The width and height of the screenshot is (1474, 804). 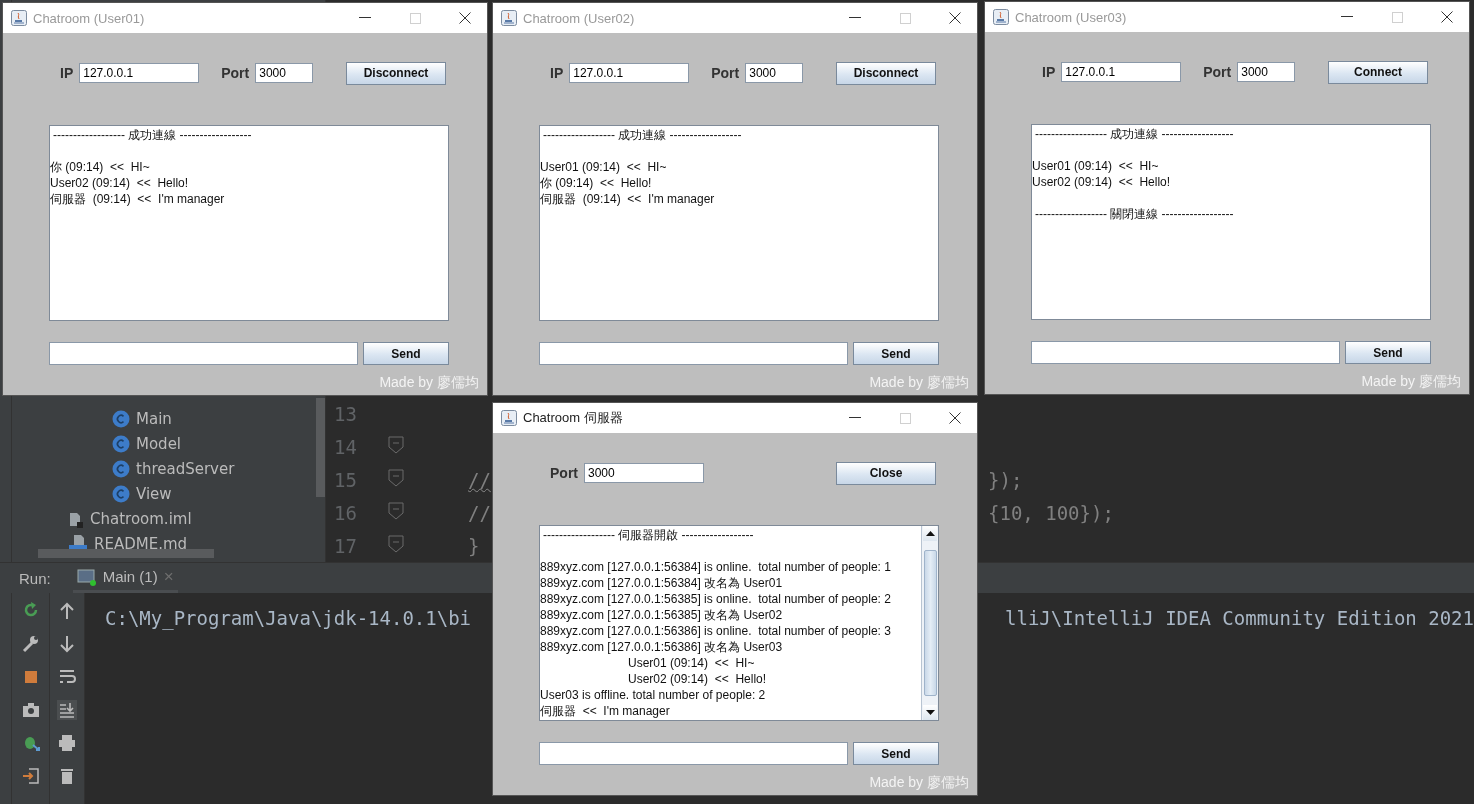 What do you see at coordinates (648, 535) in the screenshot?
I see `log-line: ------------------ 伺服器開啟 ------------------` at bounding box center [648, 535].